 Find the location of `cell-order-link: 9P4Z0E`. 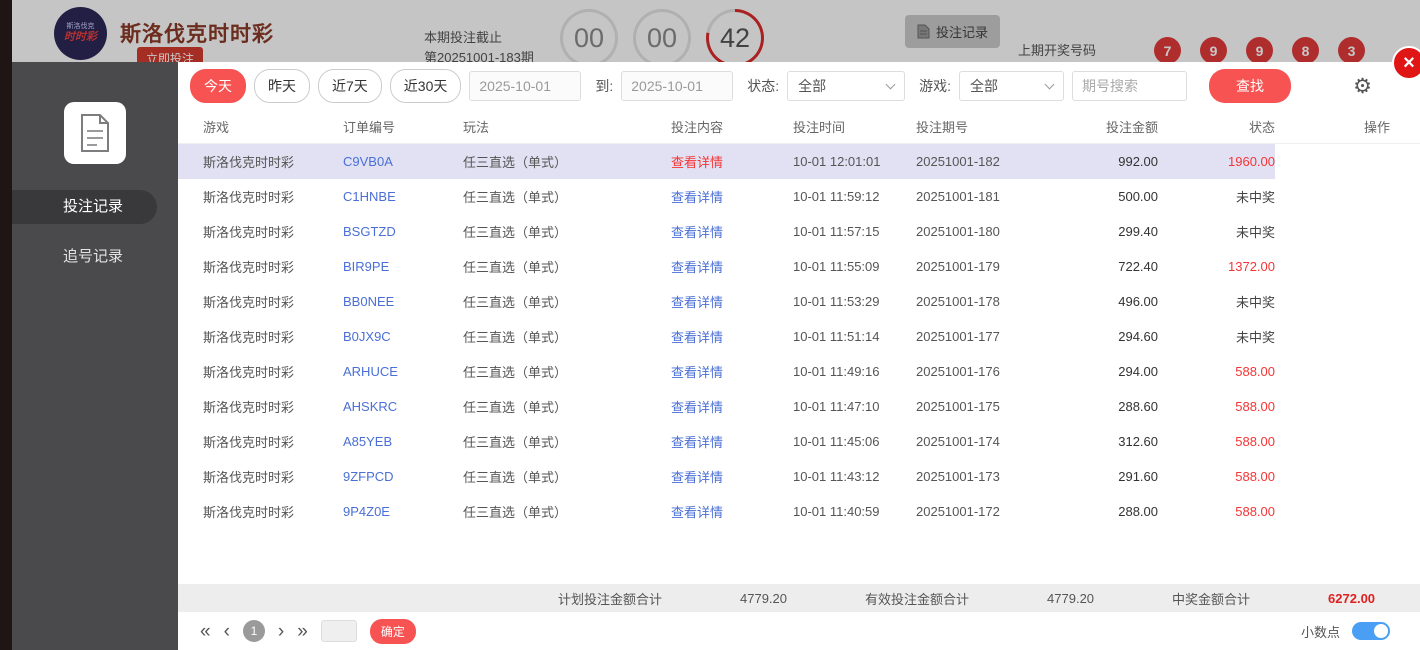

cell-order-link: 9P4Z0E is located at coordinates (403, 511).